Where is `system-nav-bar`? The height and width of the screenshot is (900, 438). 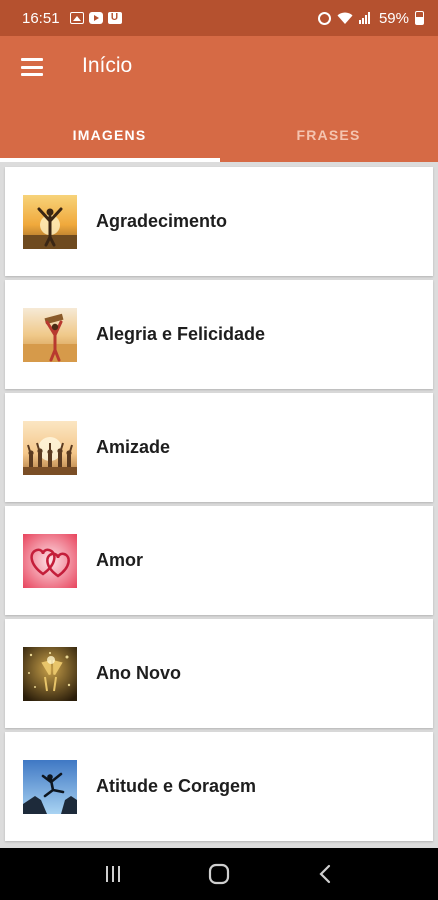
system-nav-bar is located at coordinates (219, 874).